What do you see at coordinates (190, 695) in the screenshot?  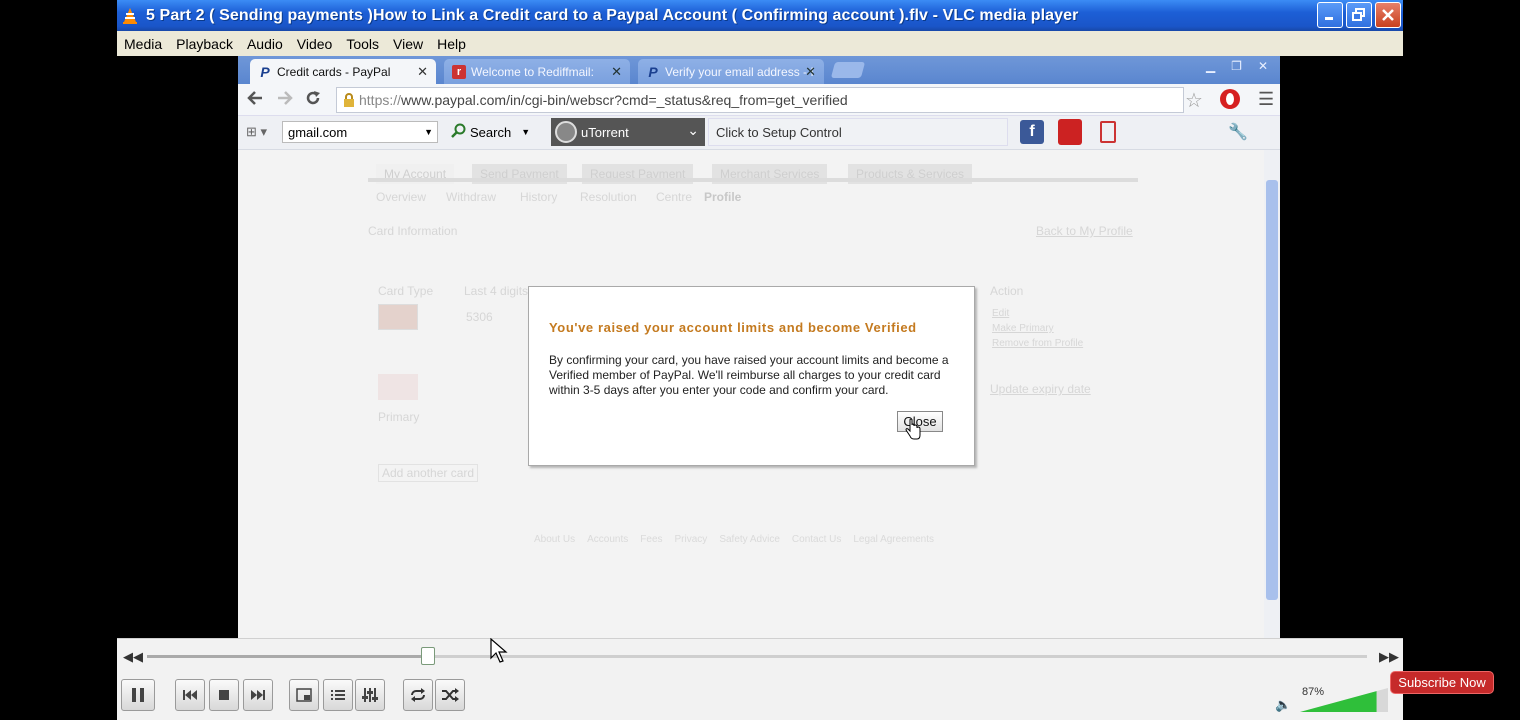 I see `previous-button` at bounding box center [190, 695].